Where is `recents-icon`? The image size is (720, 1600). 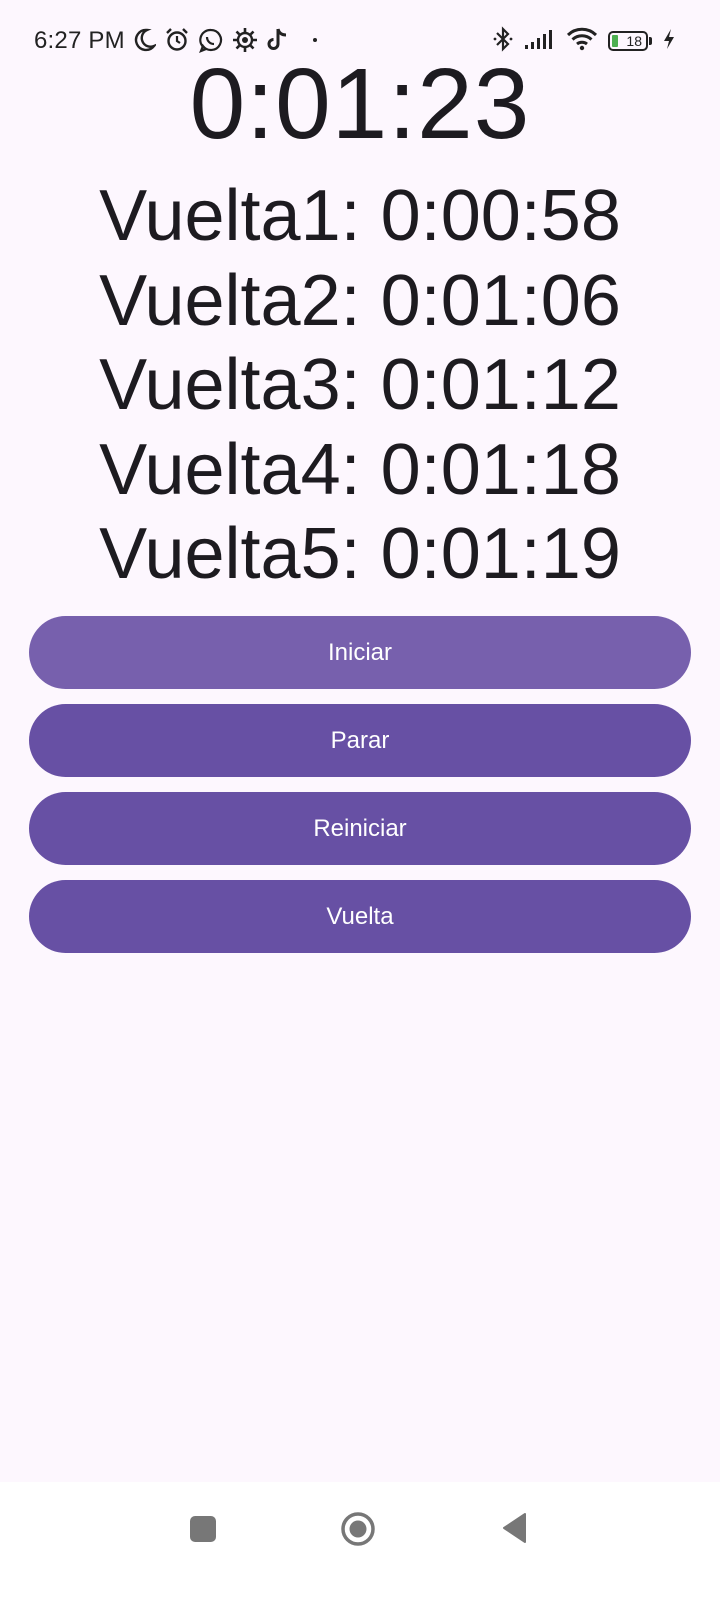 recents-icon is located at coordinates (203, 1529).